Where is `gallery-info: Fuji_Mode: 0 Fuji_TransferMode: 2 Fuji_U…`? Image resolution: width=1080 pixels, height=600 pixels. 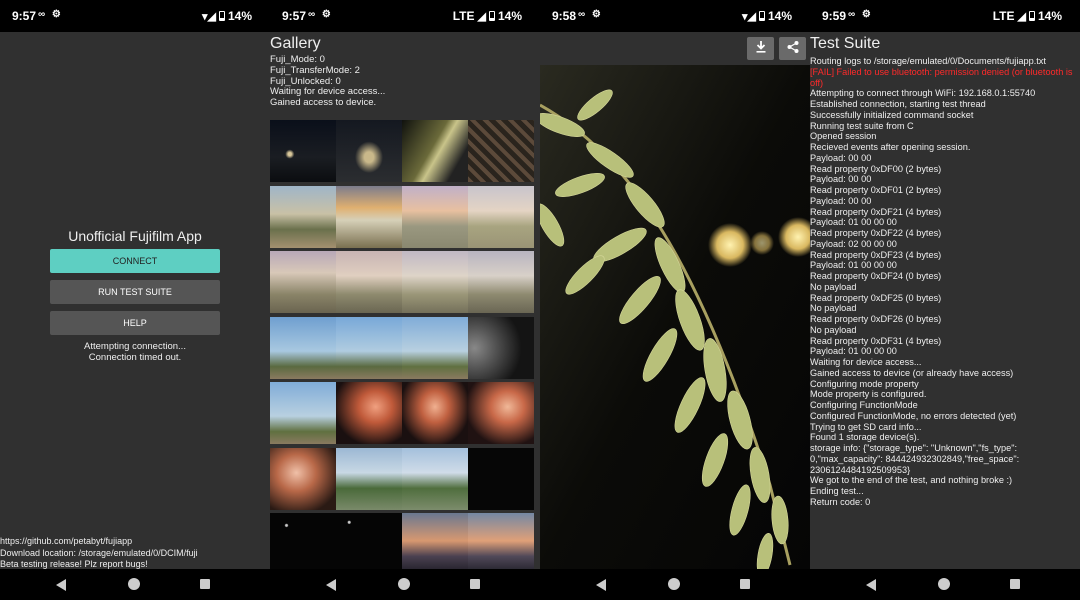
gallery-info: Fuji_Mode: 0 Fuji_TransferMode: 2 Fuji_U… is located at coordinates (327, 81).